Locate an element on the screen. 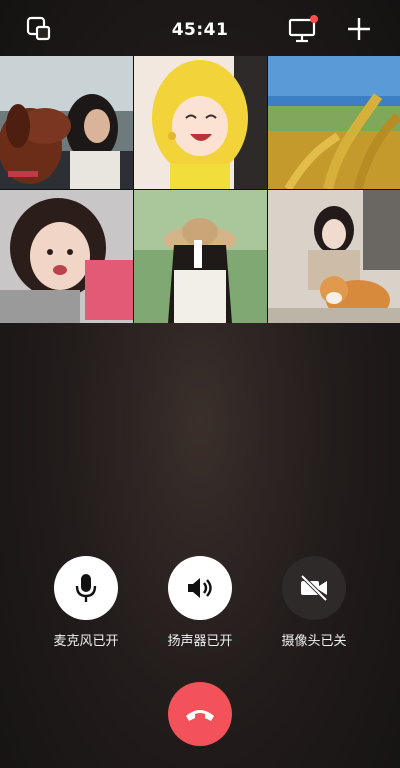  camera-control: 摄像头已关 is located at coordinates (314, 602).